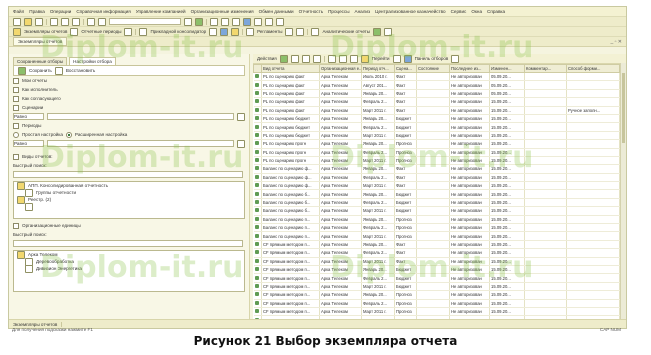 The height and width of the screenshot is (355, 651). Describe the element at coordinates (476, 11) in the screenshot. I see `menu-item: Окна` at that location.